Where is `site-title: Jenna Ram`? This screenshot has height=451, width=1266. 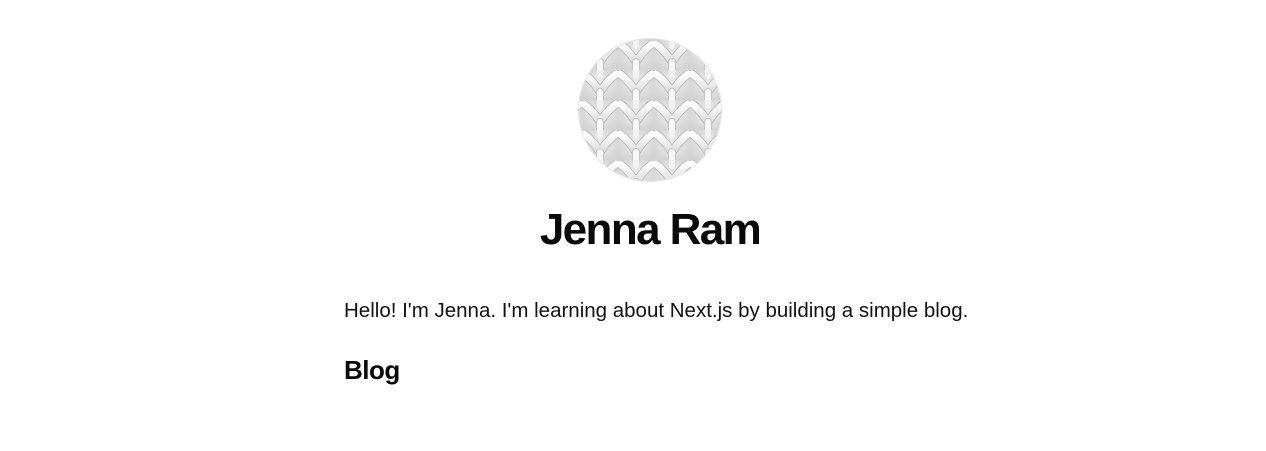
site-title: Jenna Ram is located at coordinates (650, 229).